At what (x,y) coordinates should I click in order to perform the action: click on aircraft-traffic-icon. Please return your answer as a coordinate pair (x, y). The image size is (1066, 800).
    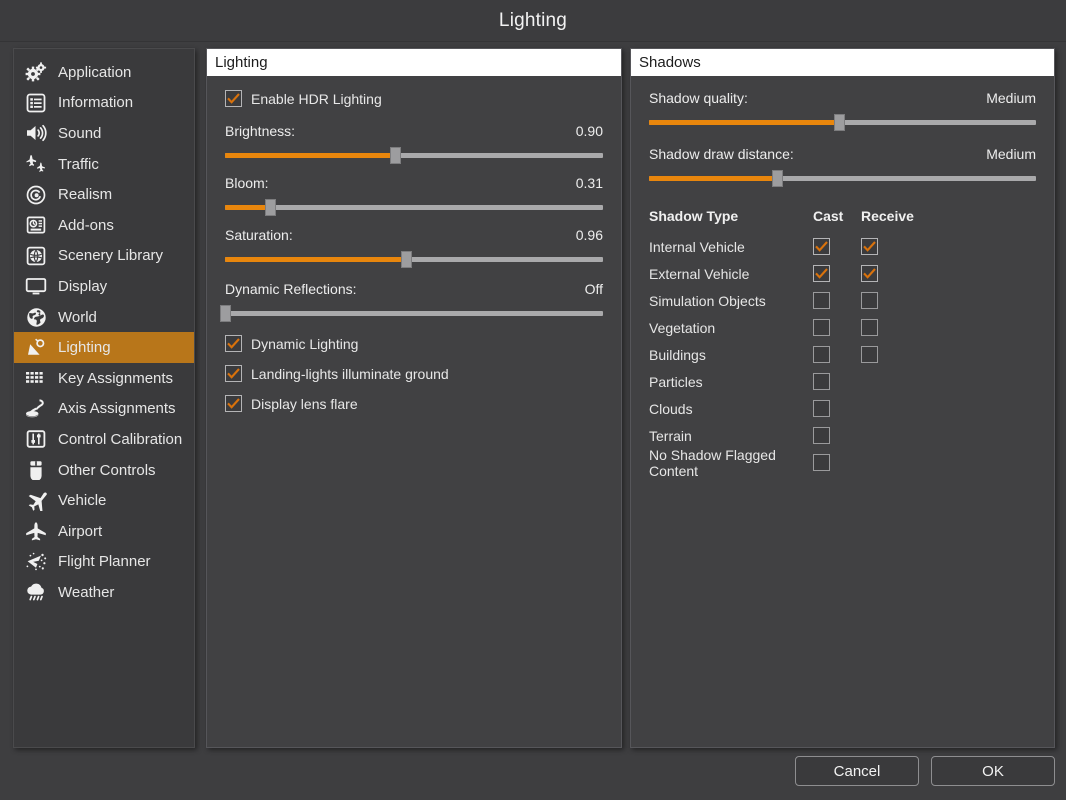
    Looking at the image, I should click on (36, 164).